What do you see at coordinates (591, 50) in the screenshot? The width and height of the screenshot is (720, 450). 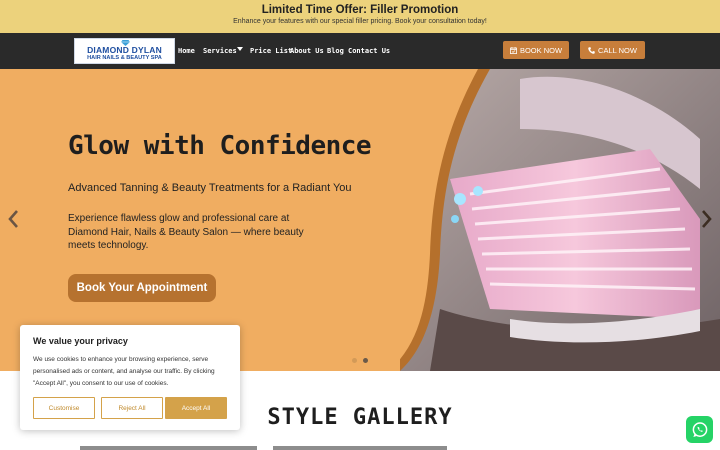 I see `phone-icon` at bounding box center [591, 50].